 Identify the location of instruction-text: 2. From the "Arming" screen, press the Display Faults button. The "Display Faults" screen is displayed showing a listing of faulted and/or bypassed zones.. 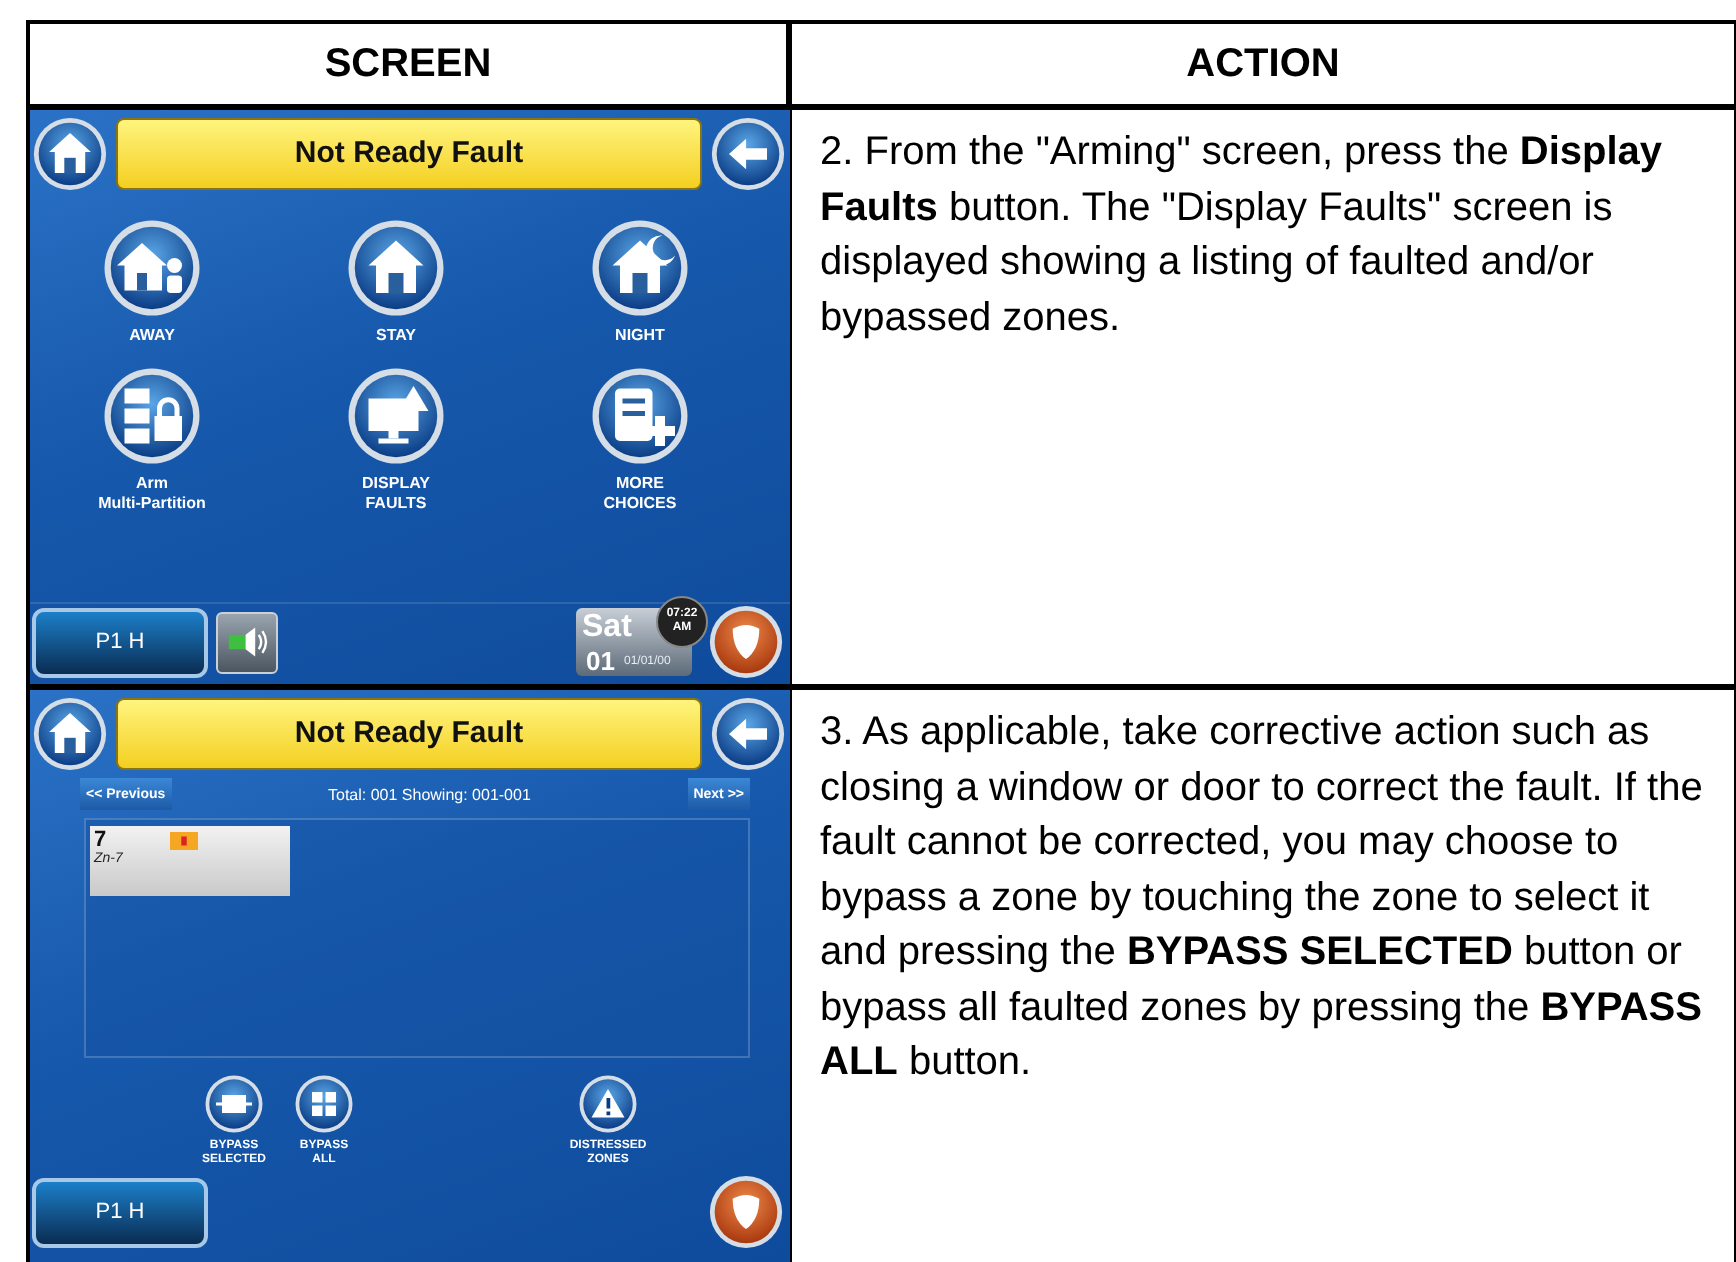
(1241, 235).